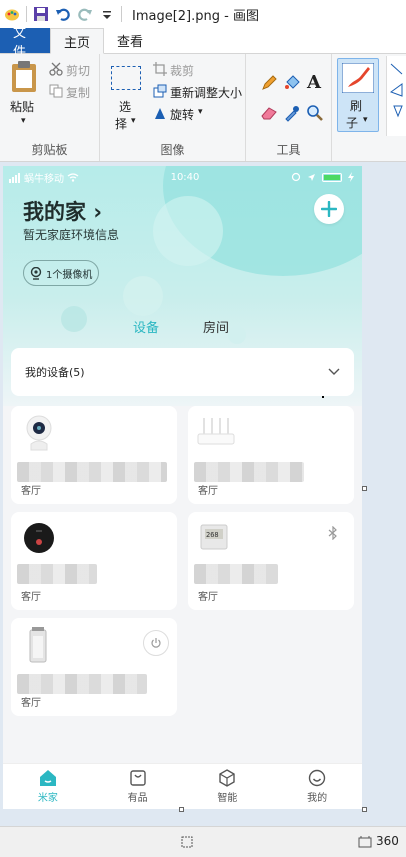 The width and height of the screenshot is (406, 857). Describe the element at coordinates (387, 841) in the screenshot. I see `image-dimensions: 360` at that location.